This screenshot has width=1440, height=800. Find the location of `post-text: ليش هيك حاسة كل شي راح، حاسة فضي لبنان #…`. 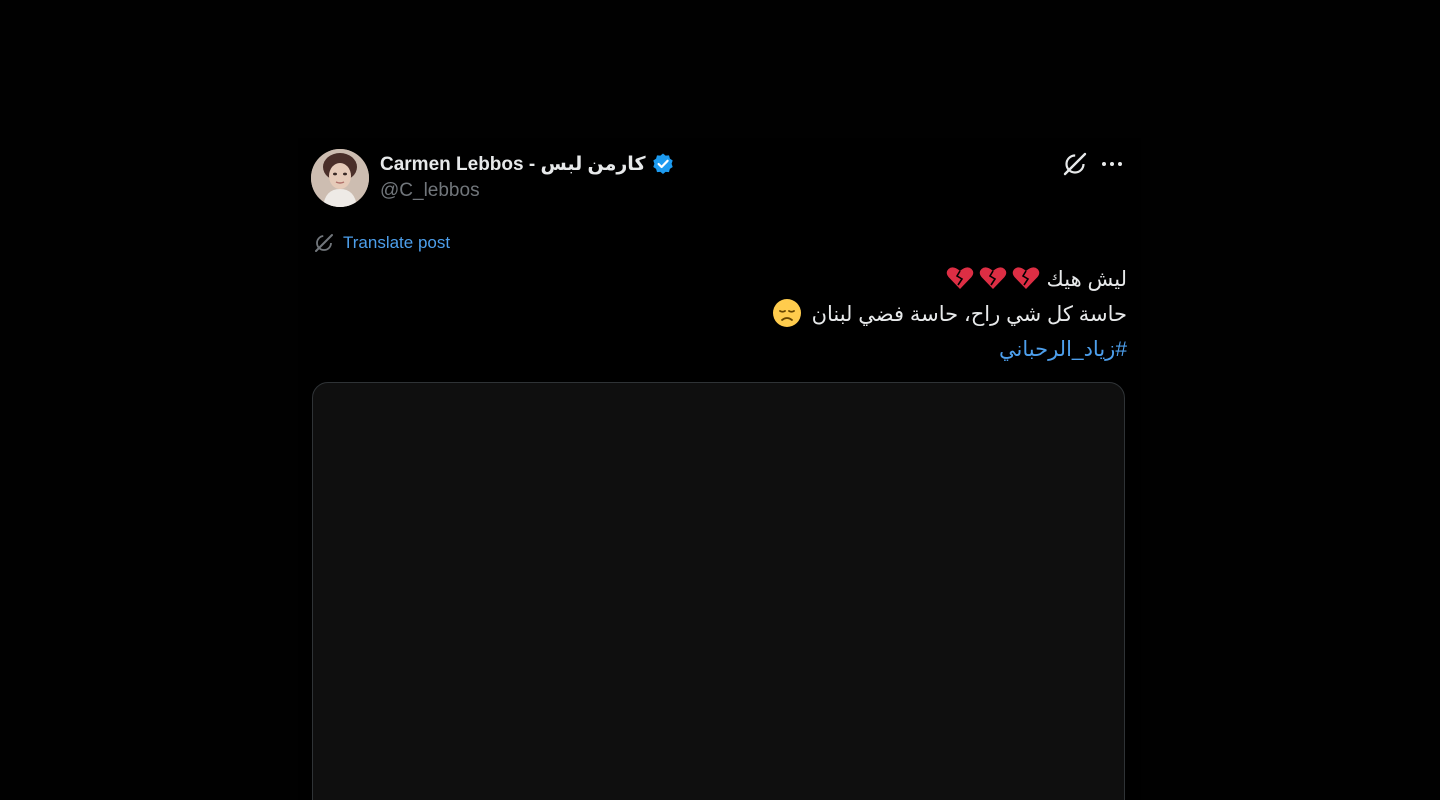

post-text: ليش هيك حاسة كل شي راح، حاسة فضي لبنان #… is located at coordinates (727, 314).